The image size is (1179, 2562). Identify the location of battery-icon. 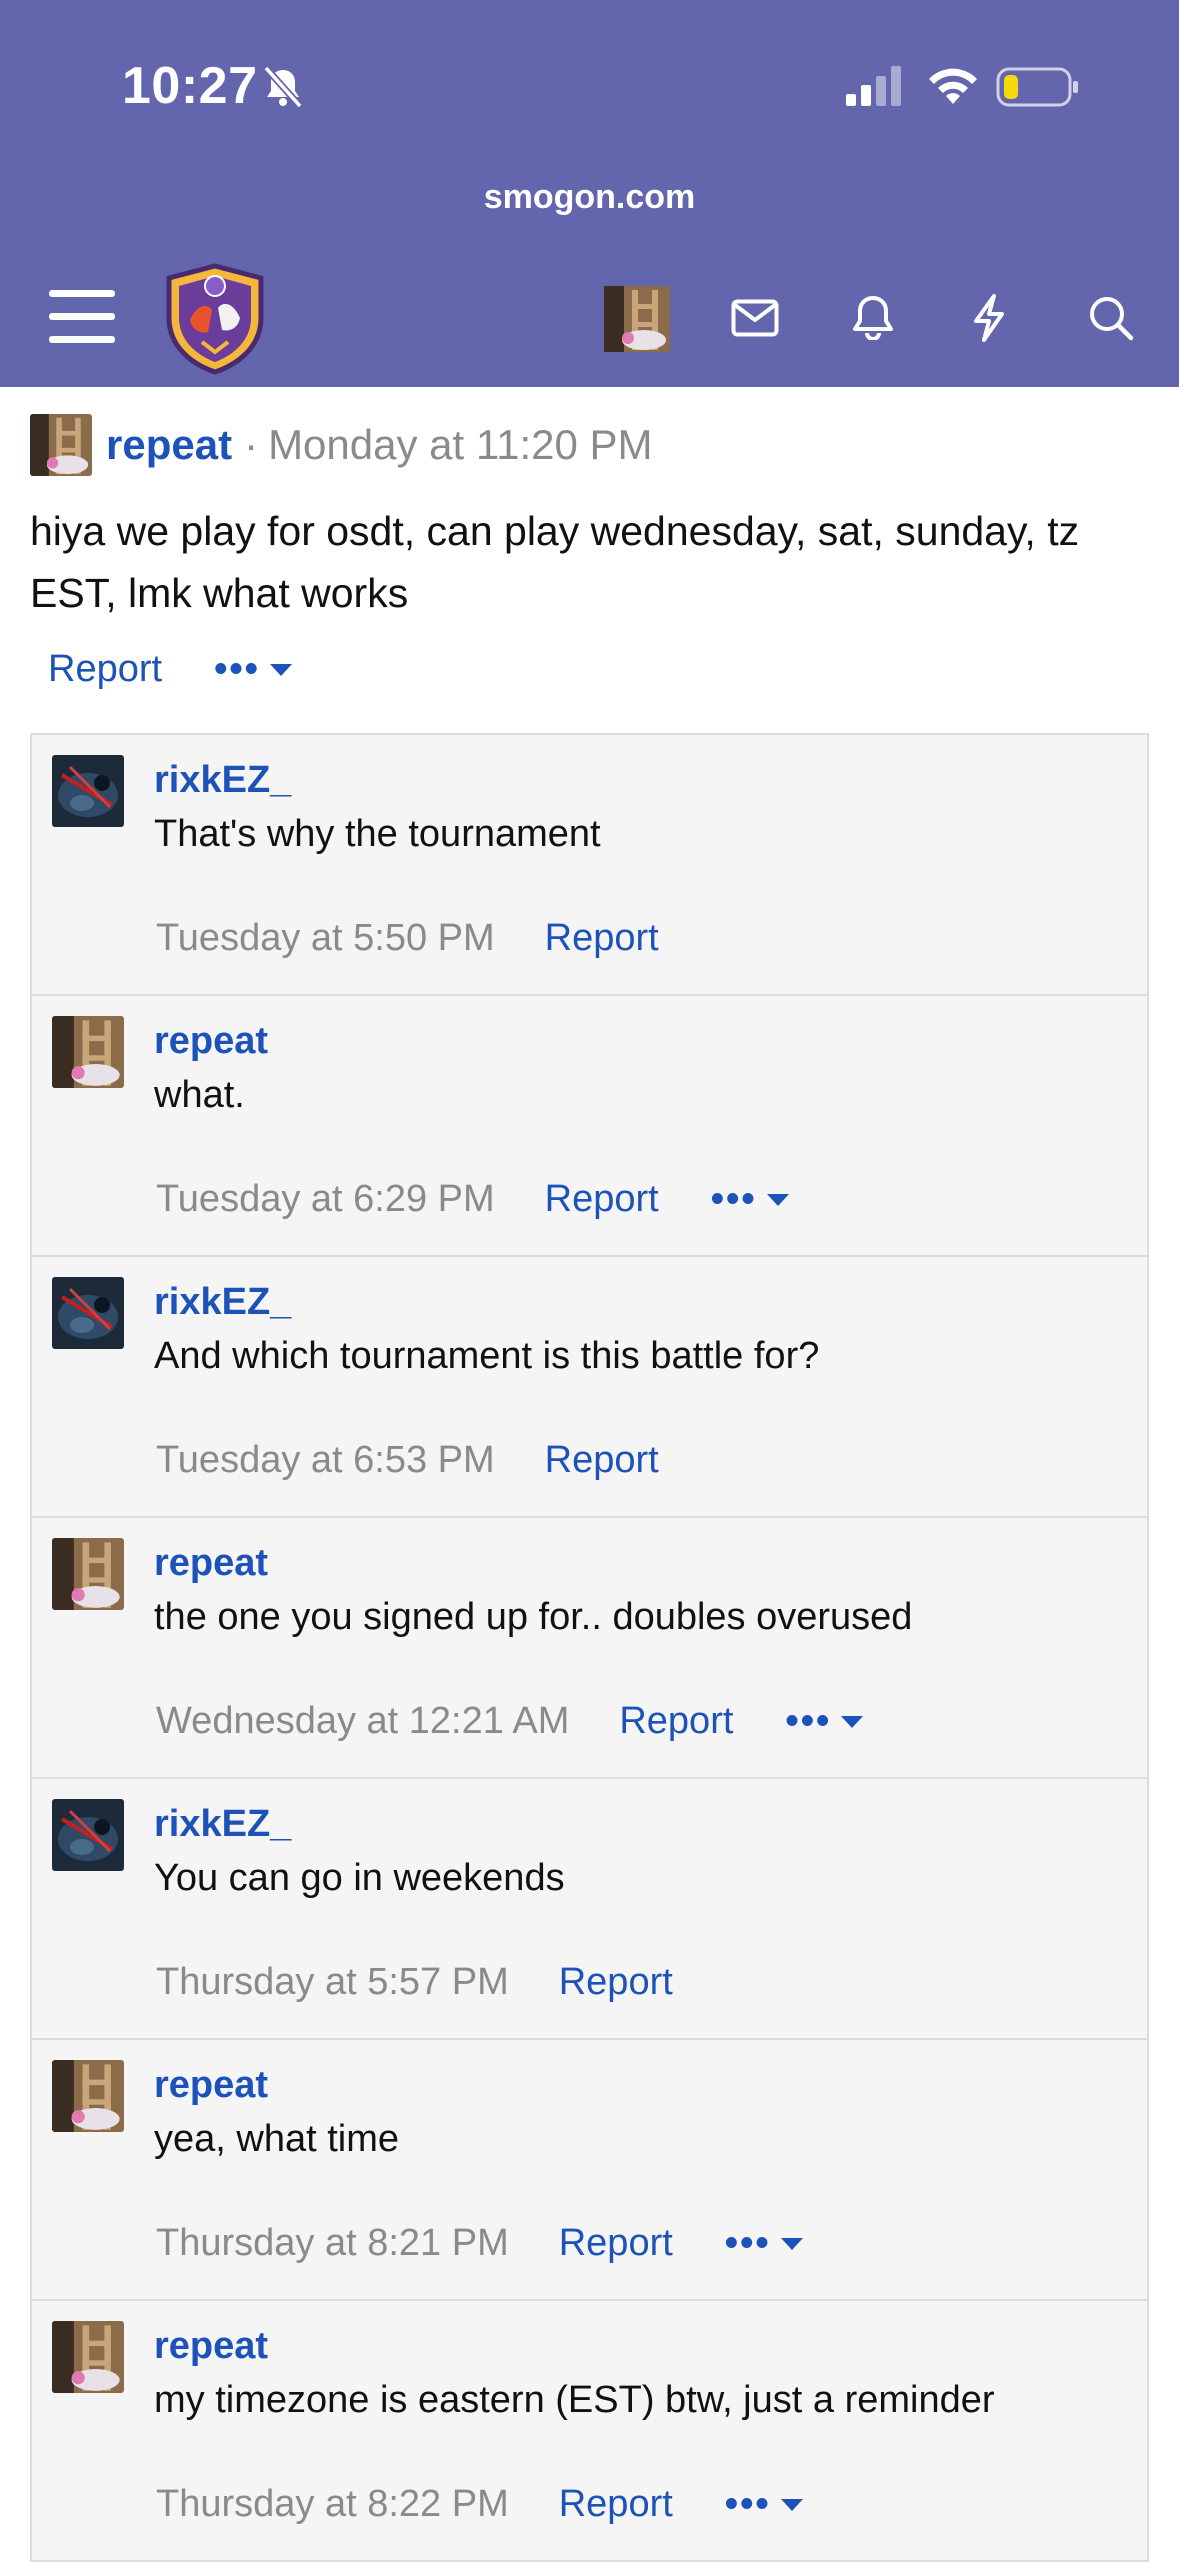
(1037, 87).